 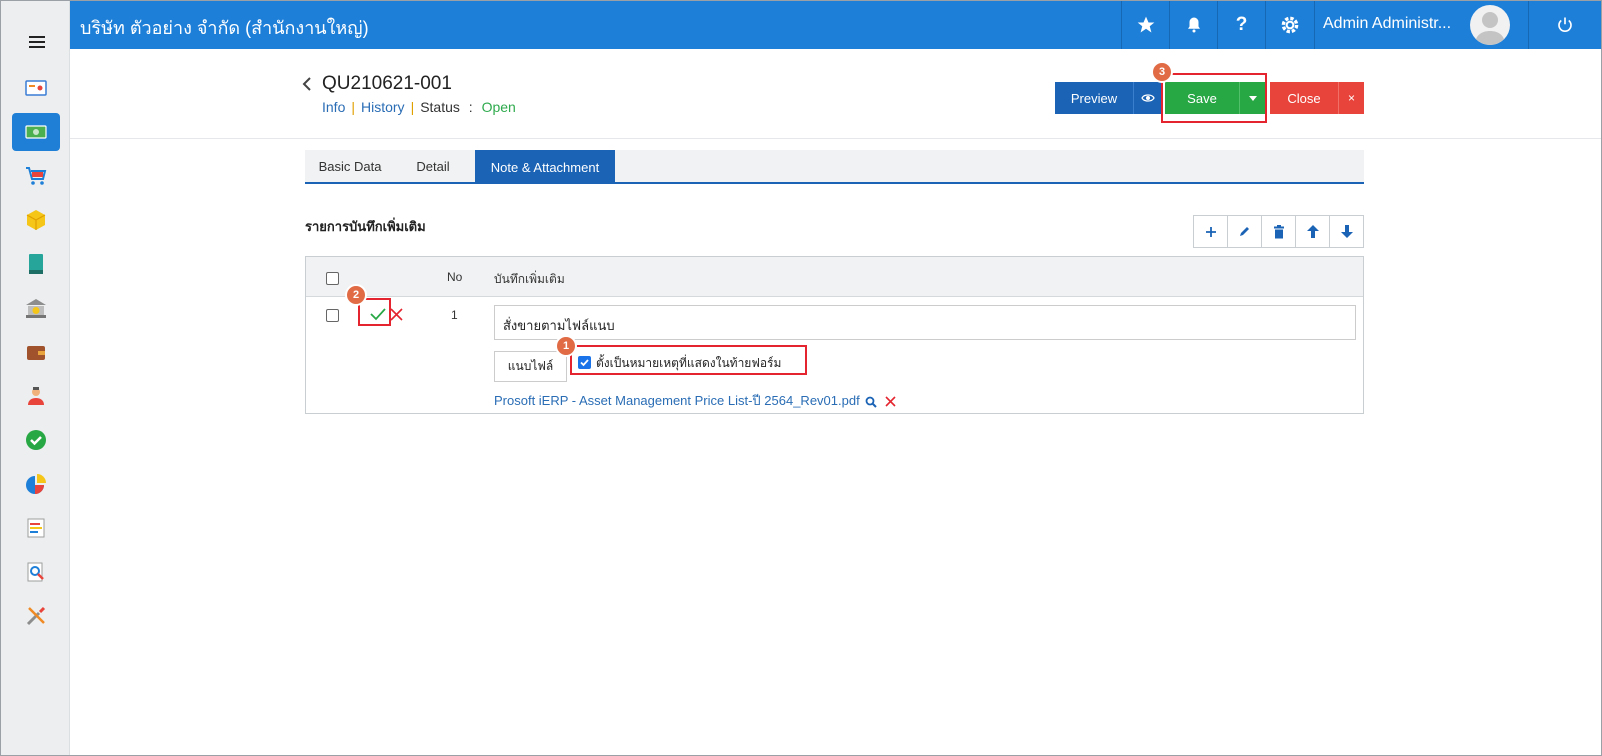 What do you see at coordinates (834, 277) in the screenshot?
I see `grid-header: No บันทึกเพิ่มเติม` at bounding box center [834, 277].